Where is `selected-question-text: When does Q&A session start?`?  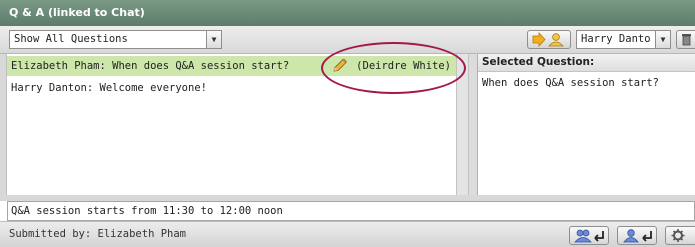 selected-question-text: When does Q&A session start? is located at coordinates (571, 83).